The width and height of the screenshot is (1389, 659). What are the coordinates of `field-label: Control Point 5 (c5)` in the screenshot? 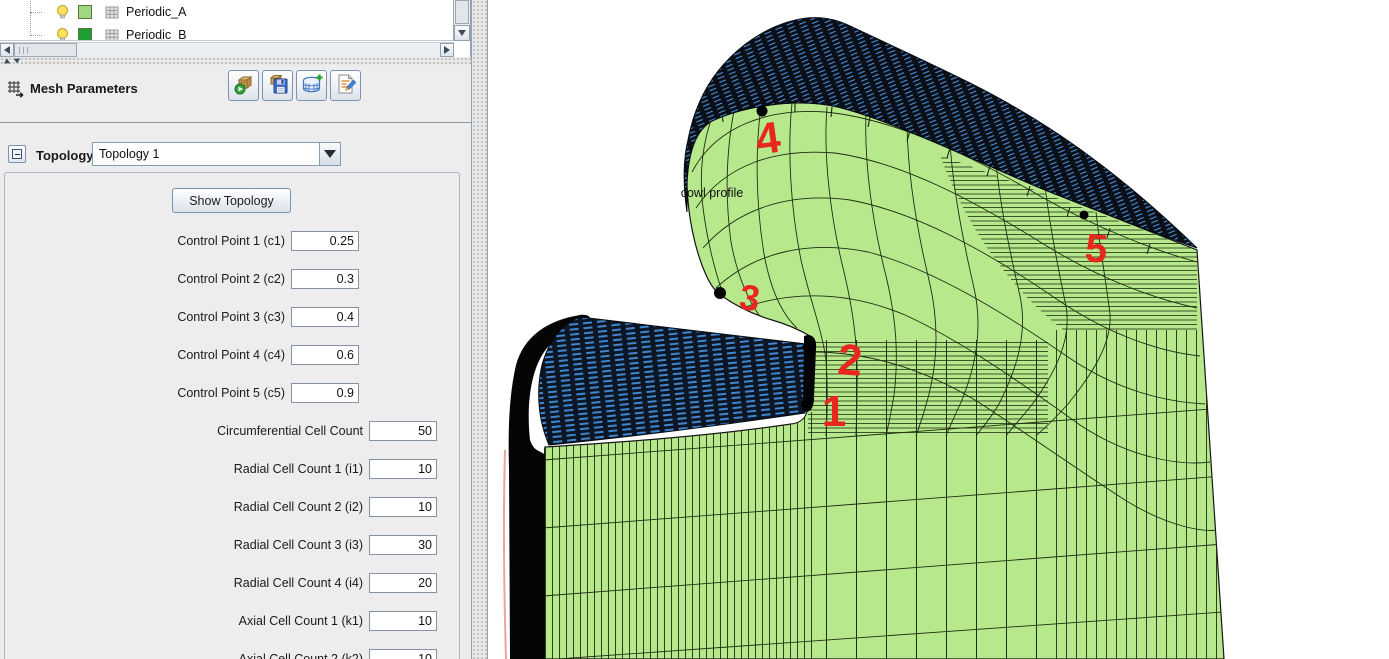 It's located at (231, 393).